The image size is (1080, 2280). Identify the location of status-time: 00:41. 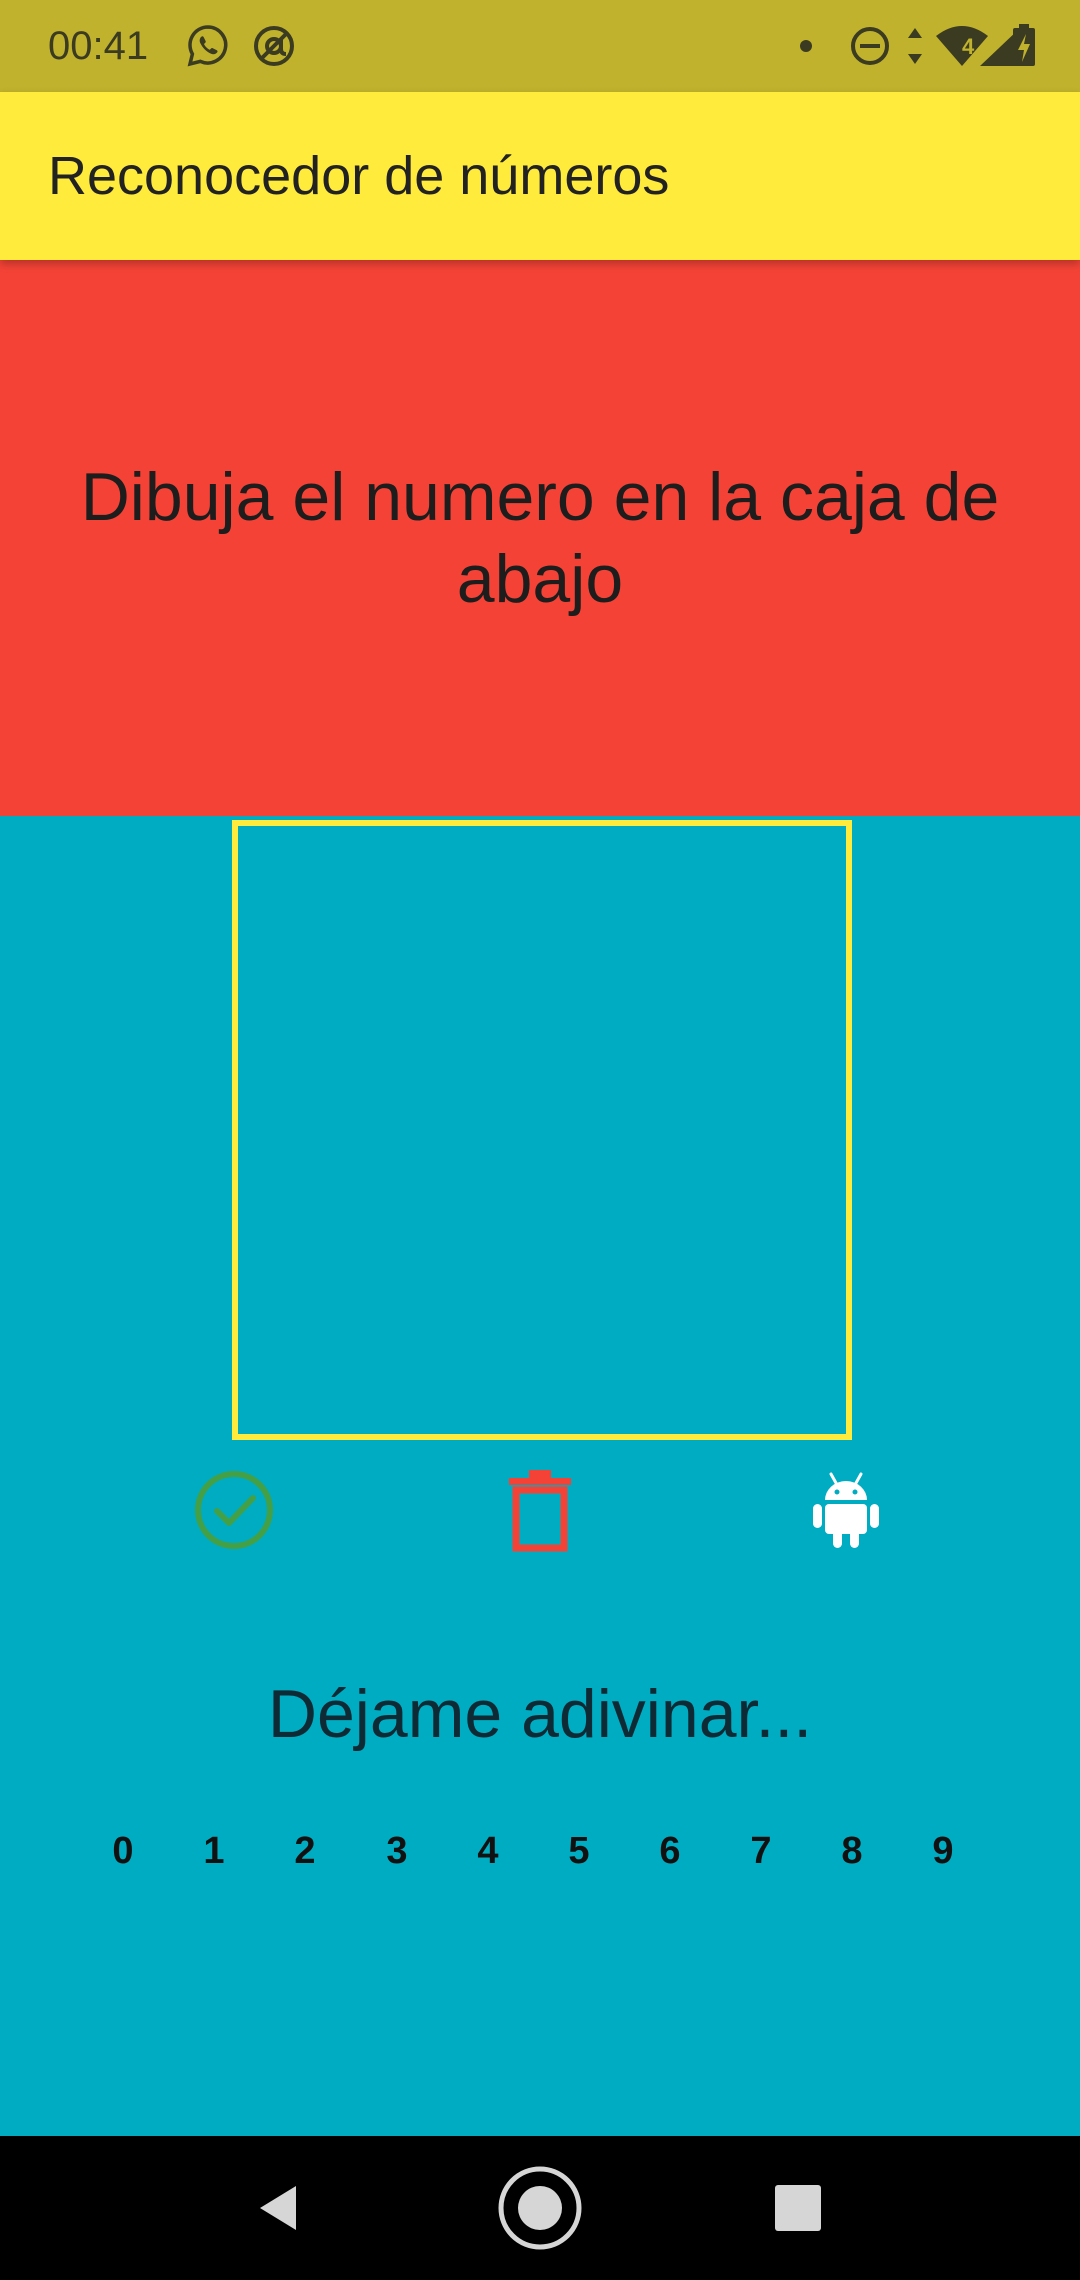
(98, 46).